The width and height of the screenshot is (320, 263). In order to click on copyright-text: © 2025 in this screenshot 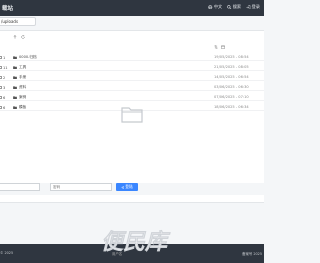, I will do `click(7, 253)`.